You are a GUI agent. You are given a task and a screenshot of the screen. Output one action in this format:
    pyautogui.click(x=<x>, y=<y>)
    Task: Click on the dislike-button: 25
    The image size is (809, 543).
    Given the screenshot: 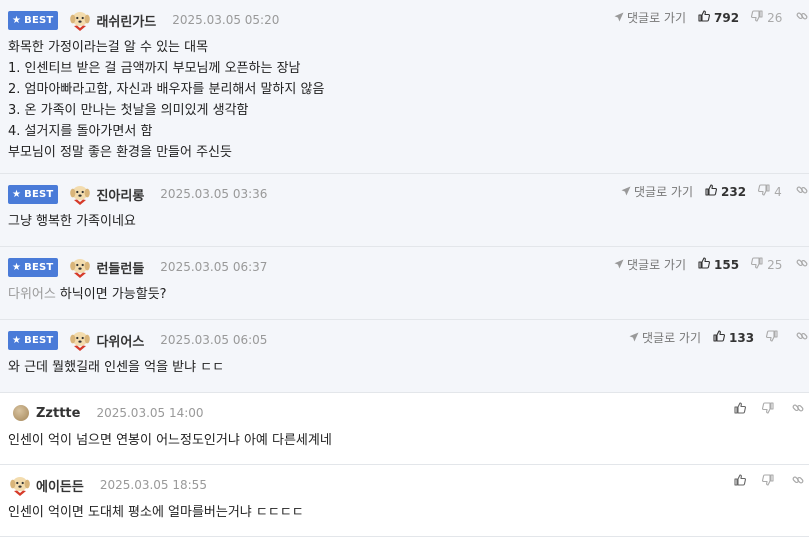 What is the action you would take?
    pyautogui.click(x=766, y=264)
    